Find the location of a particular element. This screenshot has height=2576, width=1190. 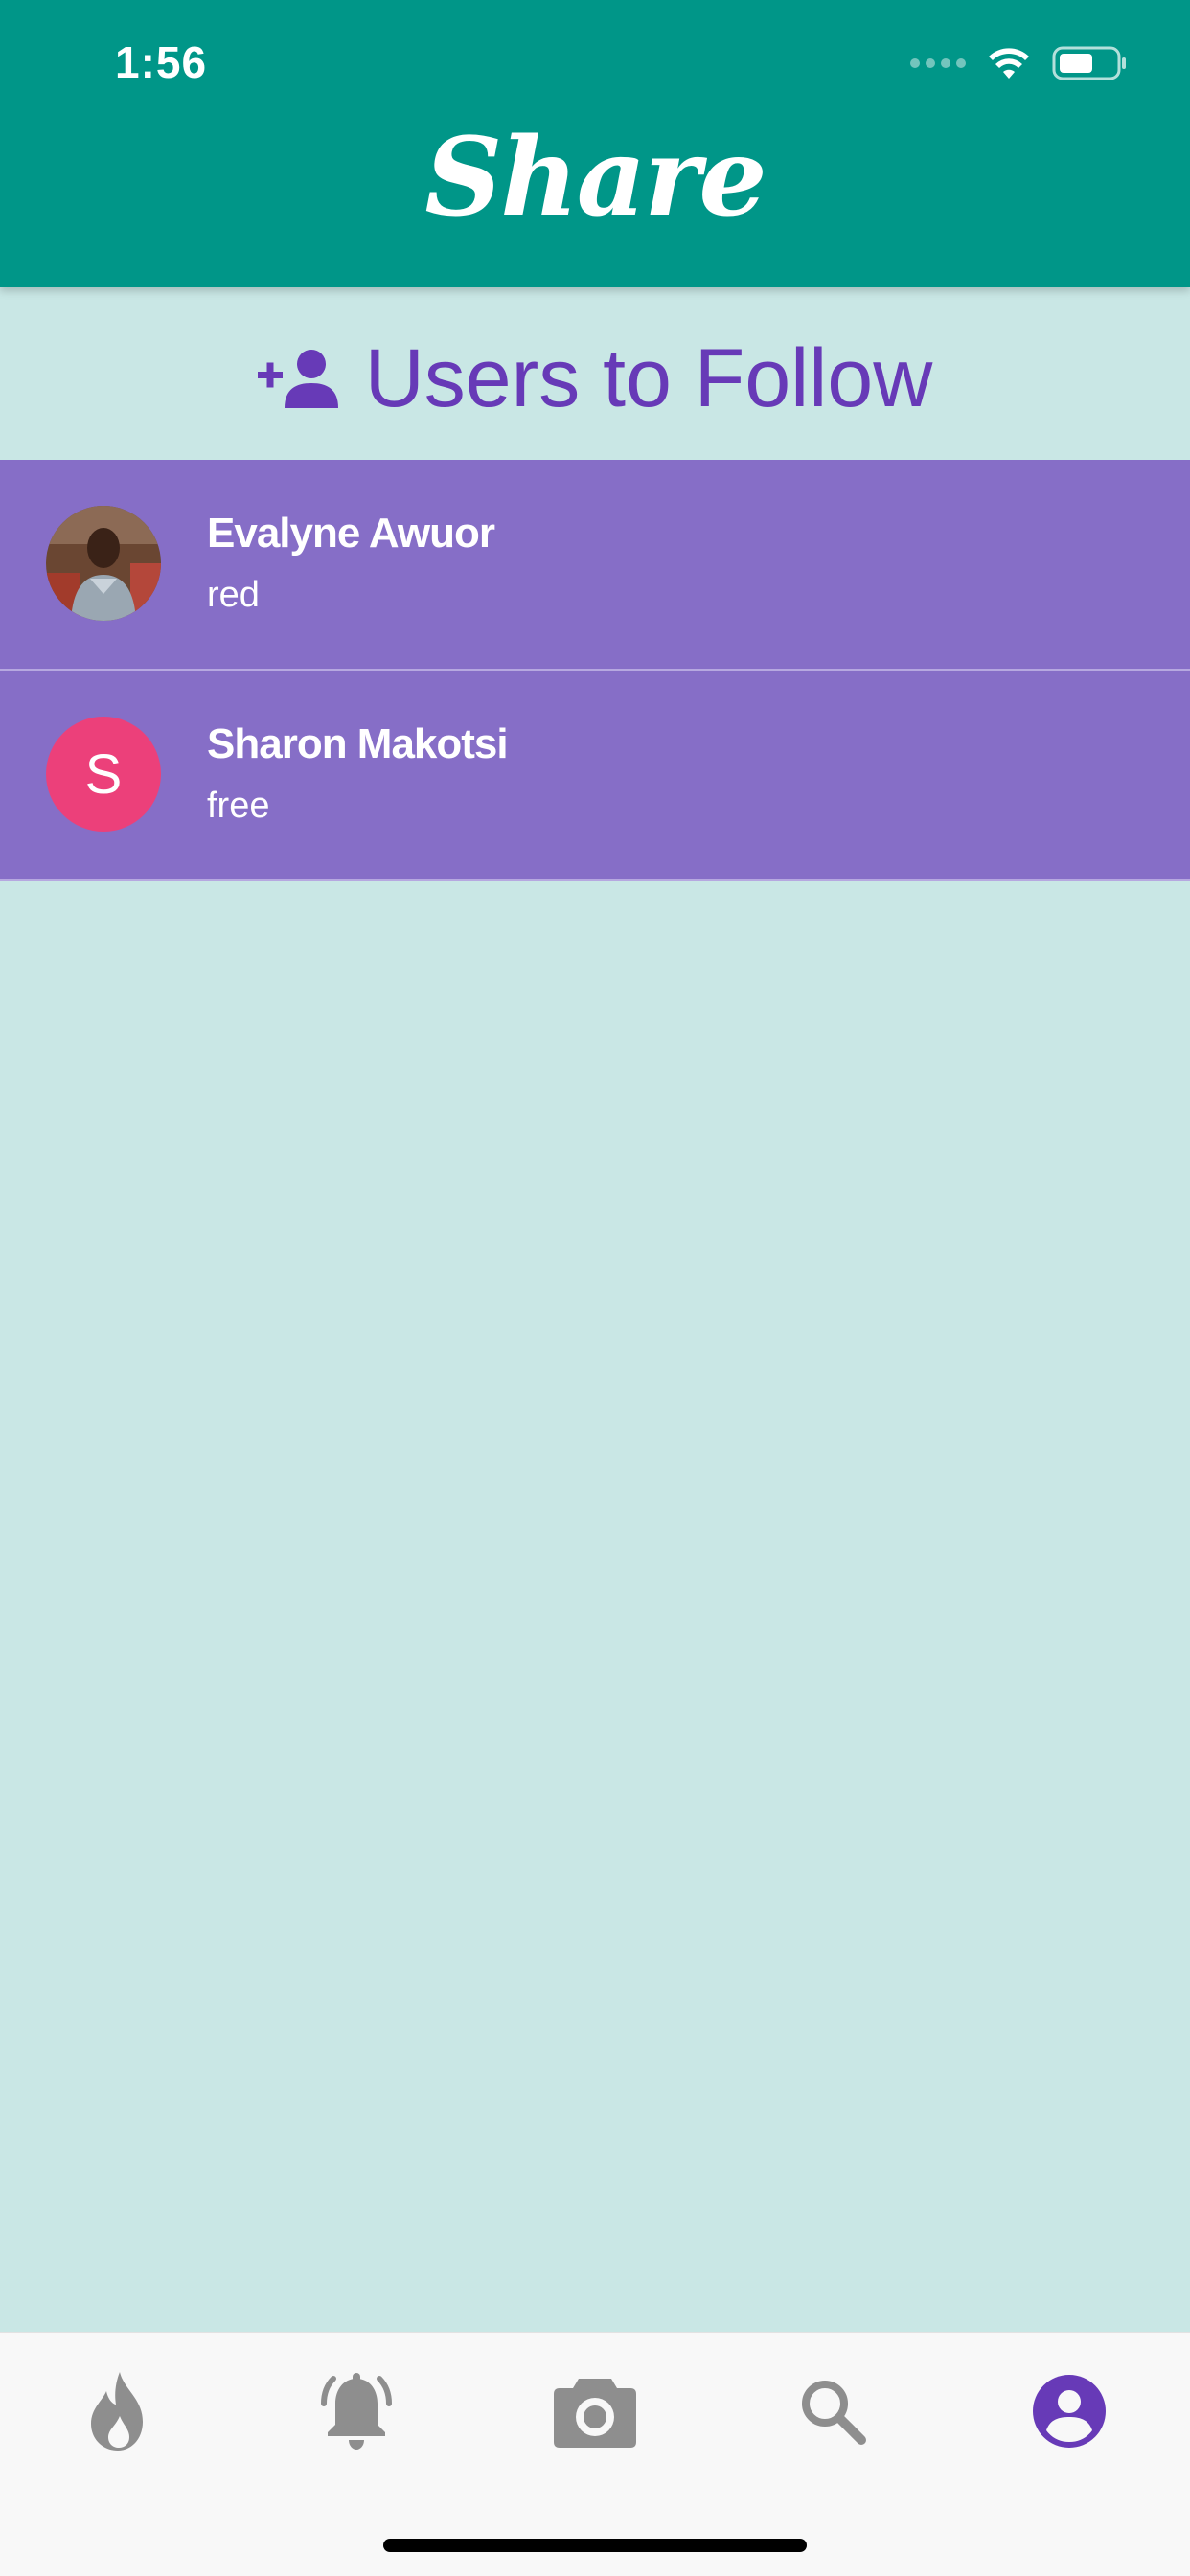

search-icon is located at coordinates (834, 2413).